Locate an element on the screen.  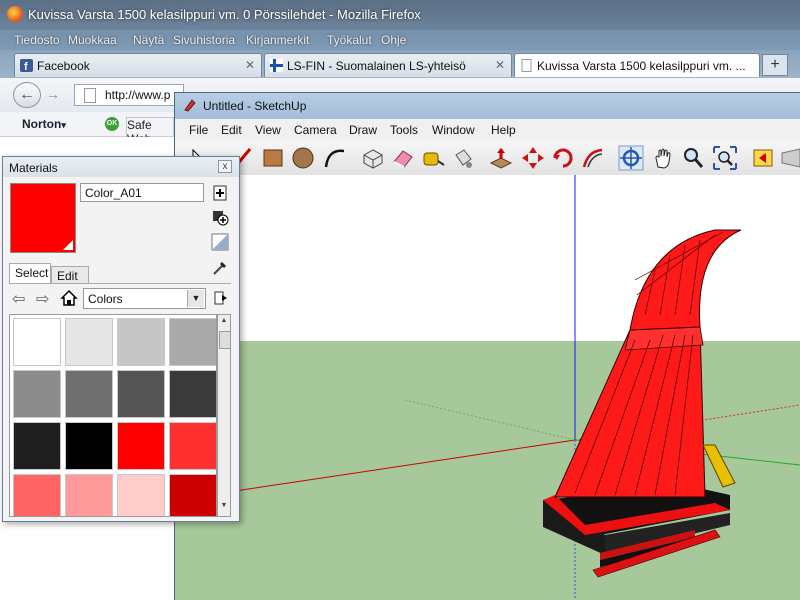
chevron-down-icon: ▼ is located at coordinates (195, 298).